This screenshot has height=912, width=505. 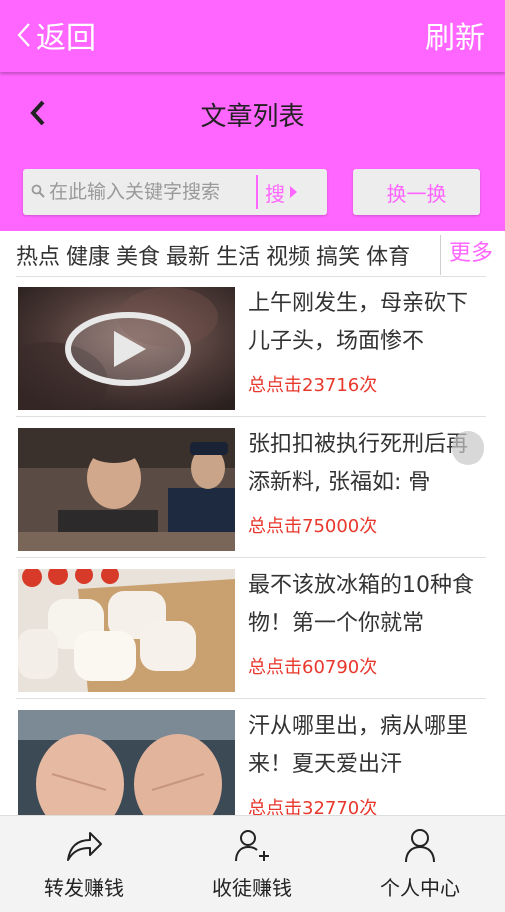 What do you see at coordinates (358, 463) in the screenshot?
I see `article-title: 张扣扣被执行死刑后再添新料, 张福如: 骨` at bounding box center [358, 463].